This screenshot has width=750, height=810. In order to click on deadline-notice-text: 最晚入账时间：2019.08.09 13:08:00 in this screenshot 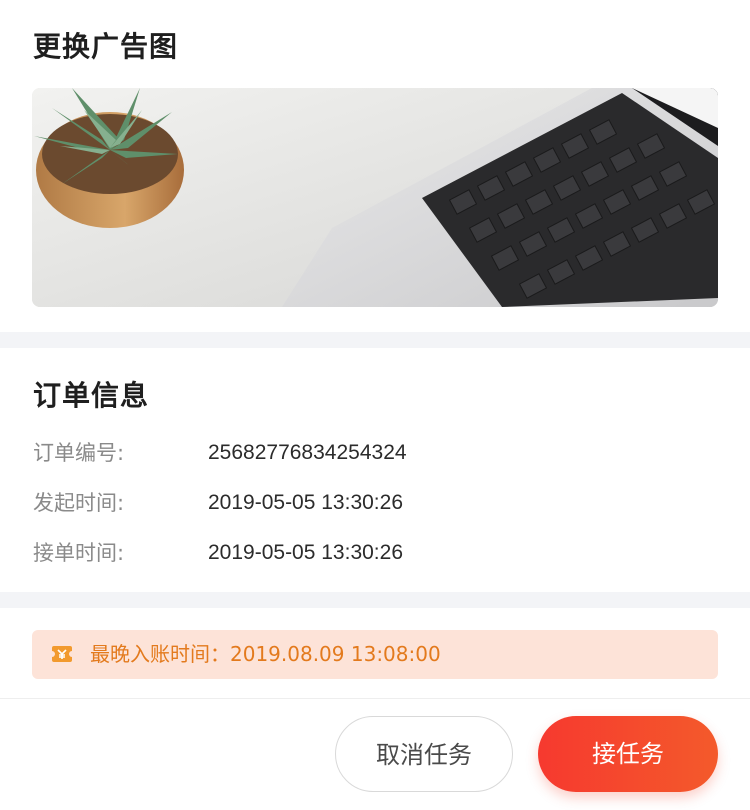, I will do `click(265, 654)`.